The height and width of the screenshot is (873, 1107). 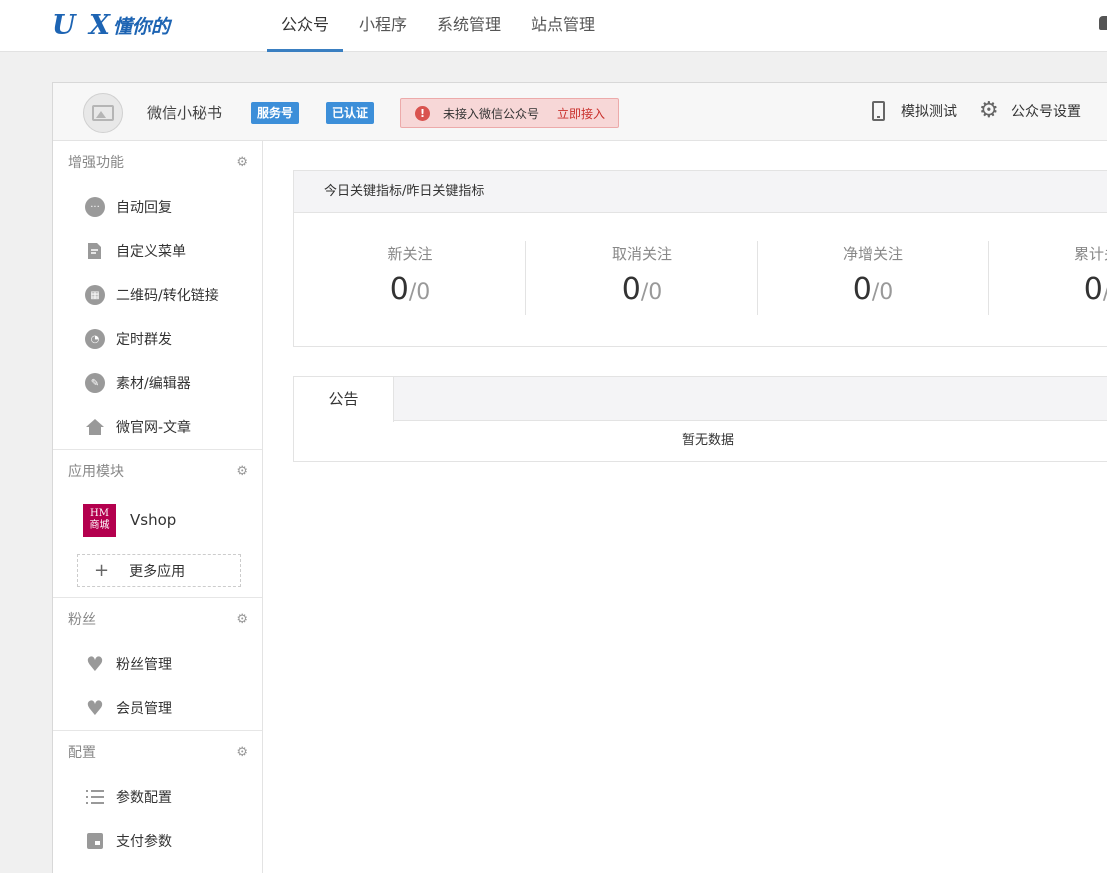 I want to click on account-avatar, so click(x=103, y=113).